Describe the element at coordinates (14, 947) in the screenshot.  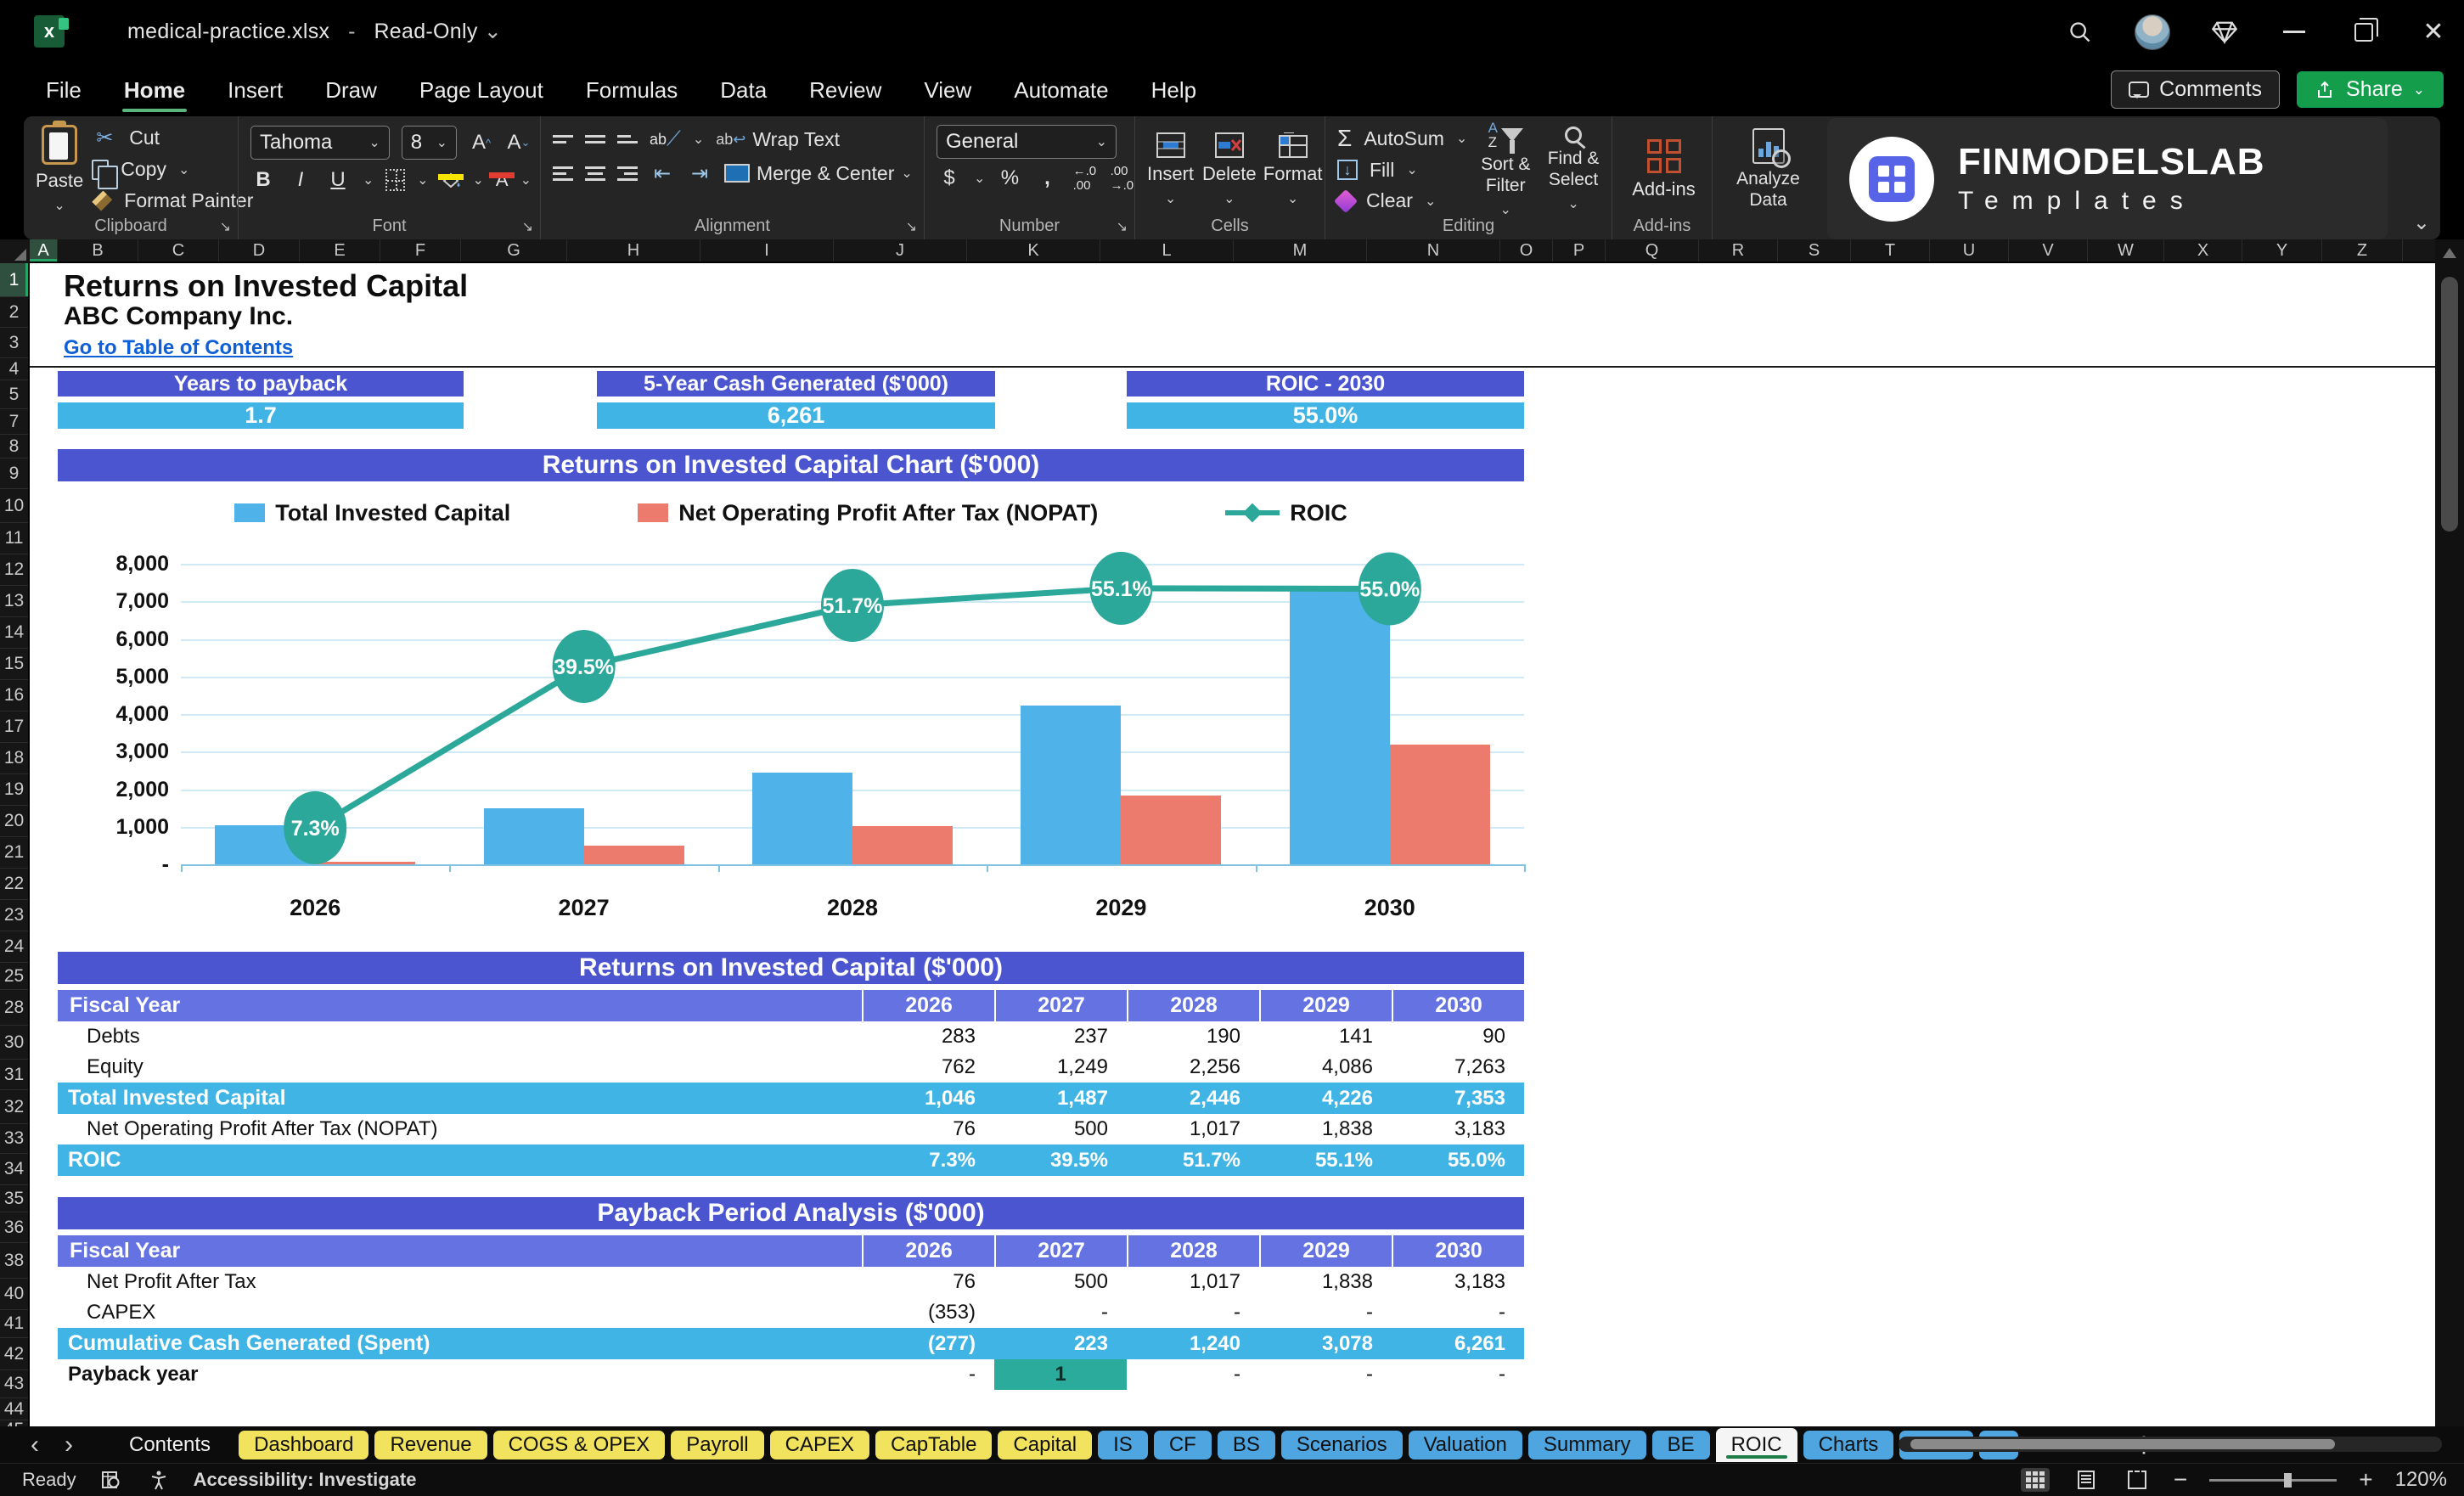
I see `row-header-24: 24` at that location.